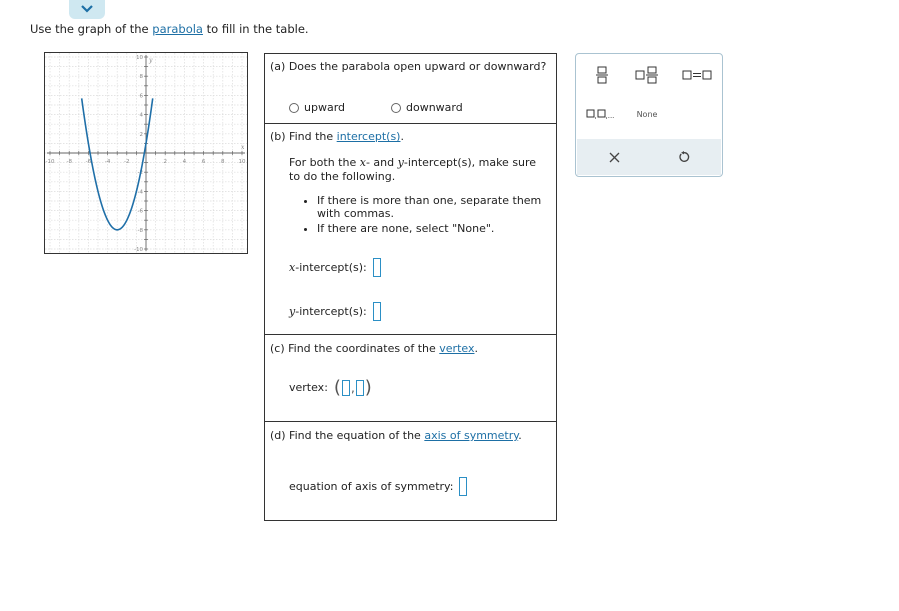  What do you see at coordinates (337, 387) in the screenshot?
I see `open-paren-icon: (` at bounding box center [337, 387].